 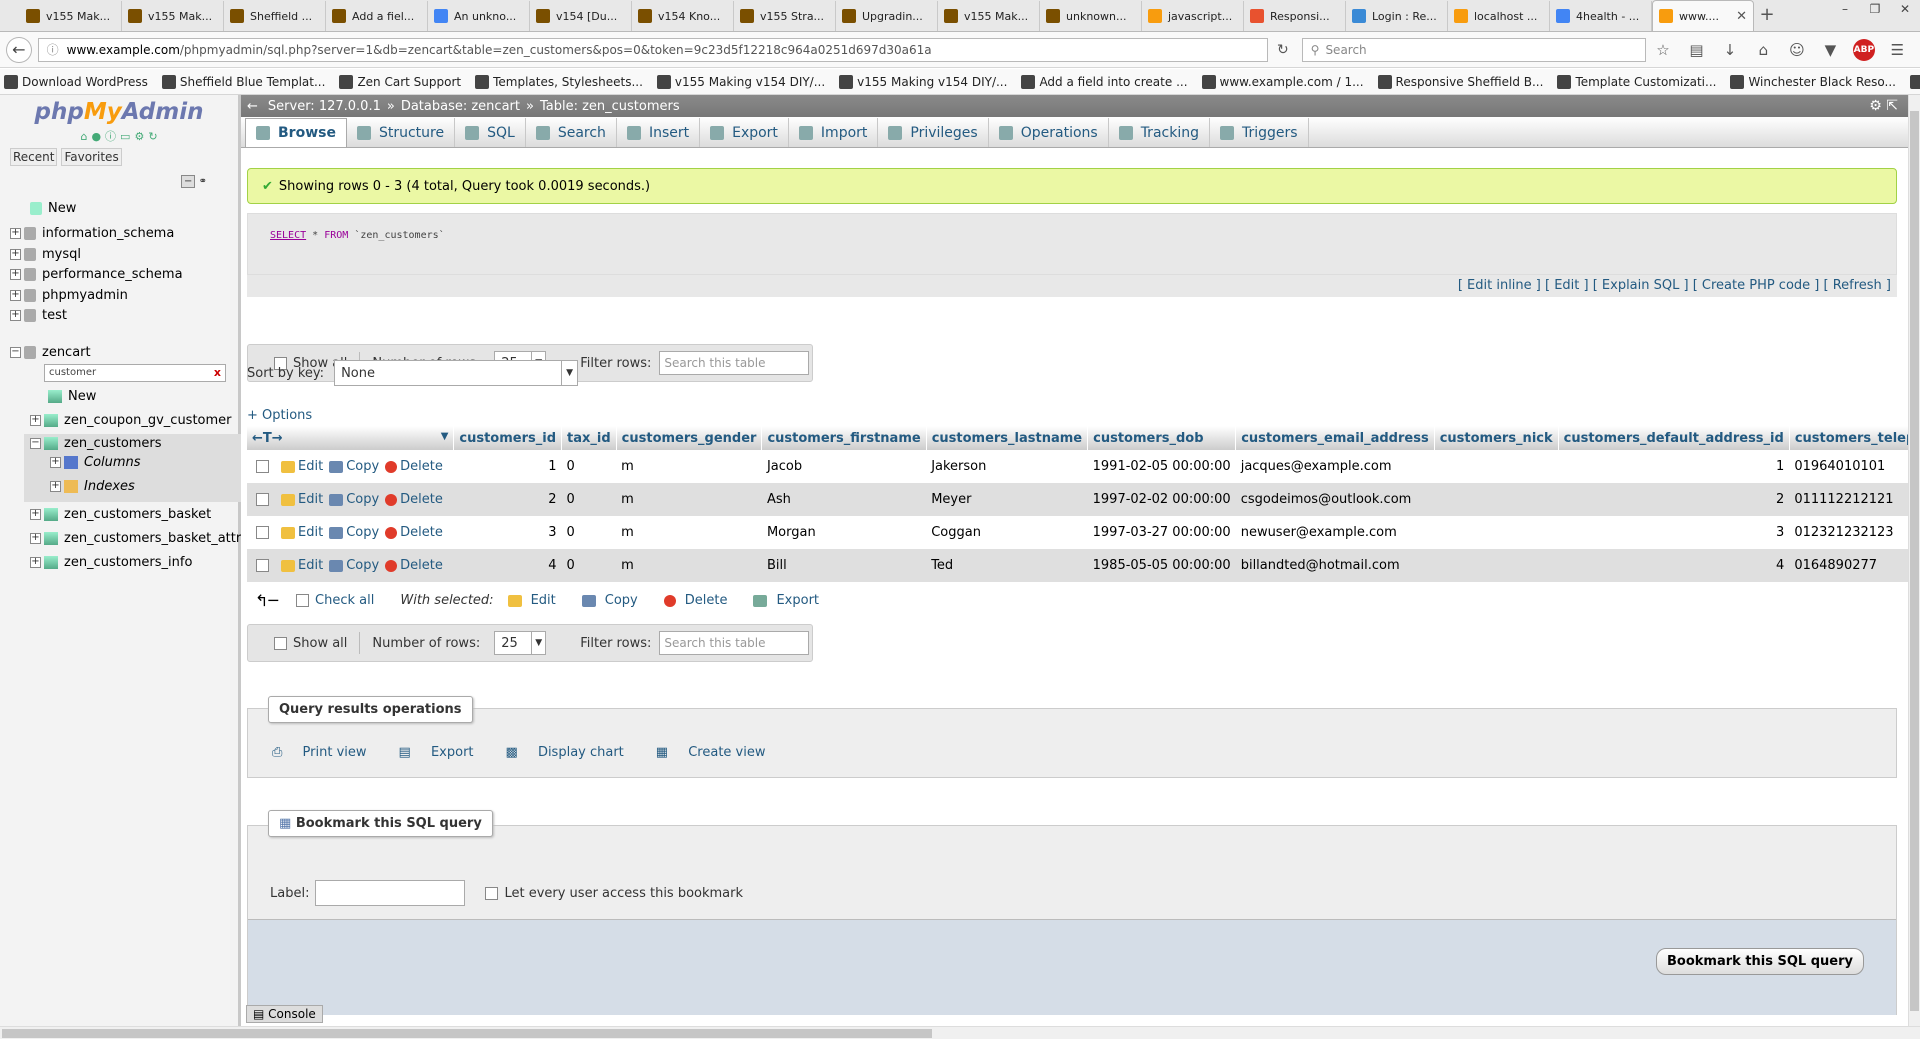 What do you see at coordinates (1159, 132) in the screenshot?
I see `tab-tracking: Tracking` at bounding box center [1159, 132].